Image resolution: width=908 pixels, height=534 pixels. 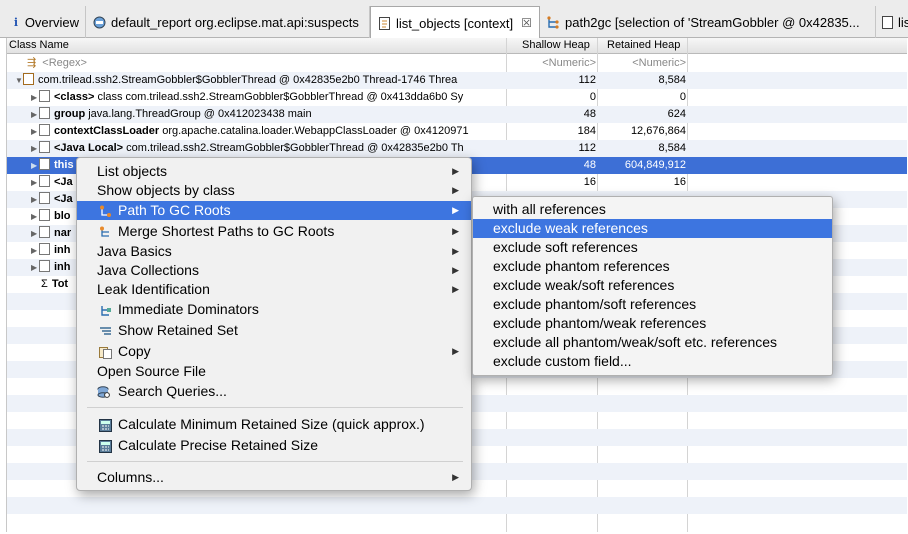 What do you see at coordinates (652, 209) in the screenshot?
I see `submenu-item-with-all-references: with all references` at bounding box center [652, 209].